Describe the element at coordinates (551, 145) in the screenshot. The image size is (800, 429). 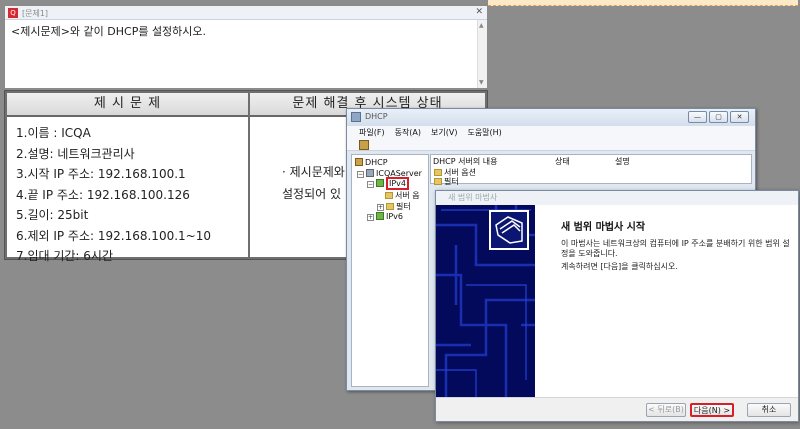
I see `toolbar` at that location.